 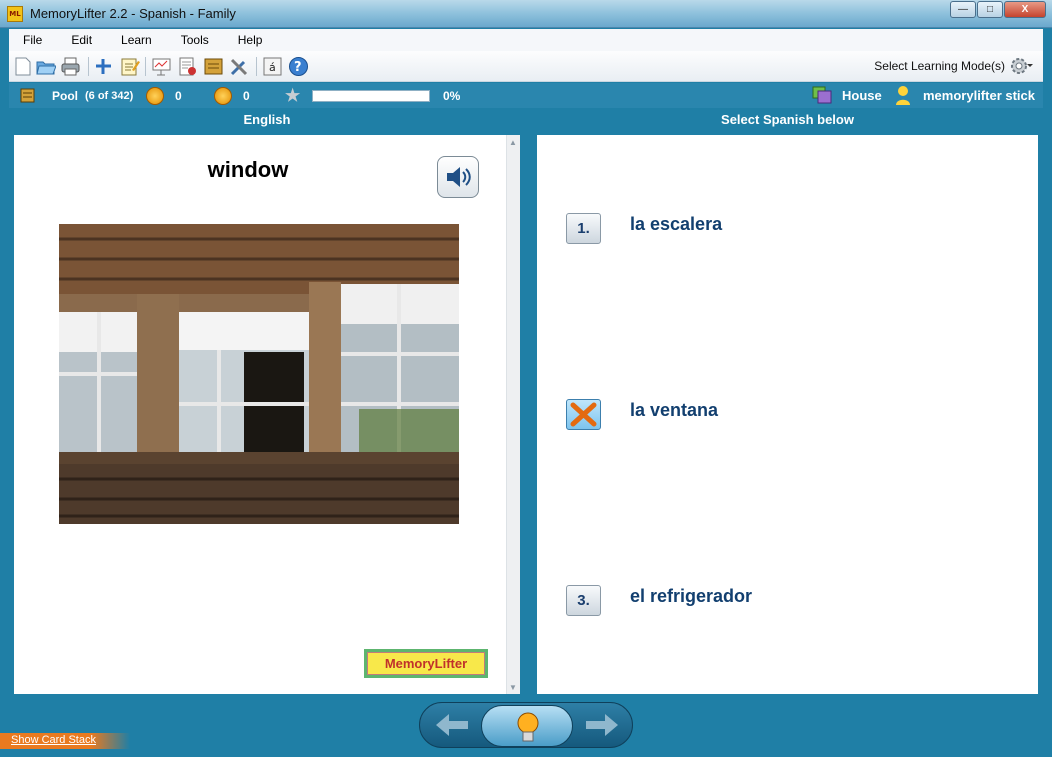 I want to click on scroll-down-icon: ▼, so click(x=513, y=687).